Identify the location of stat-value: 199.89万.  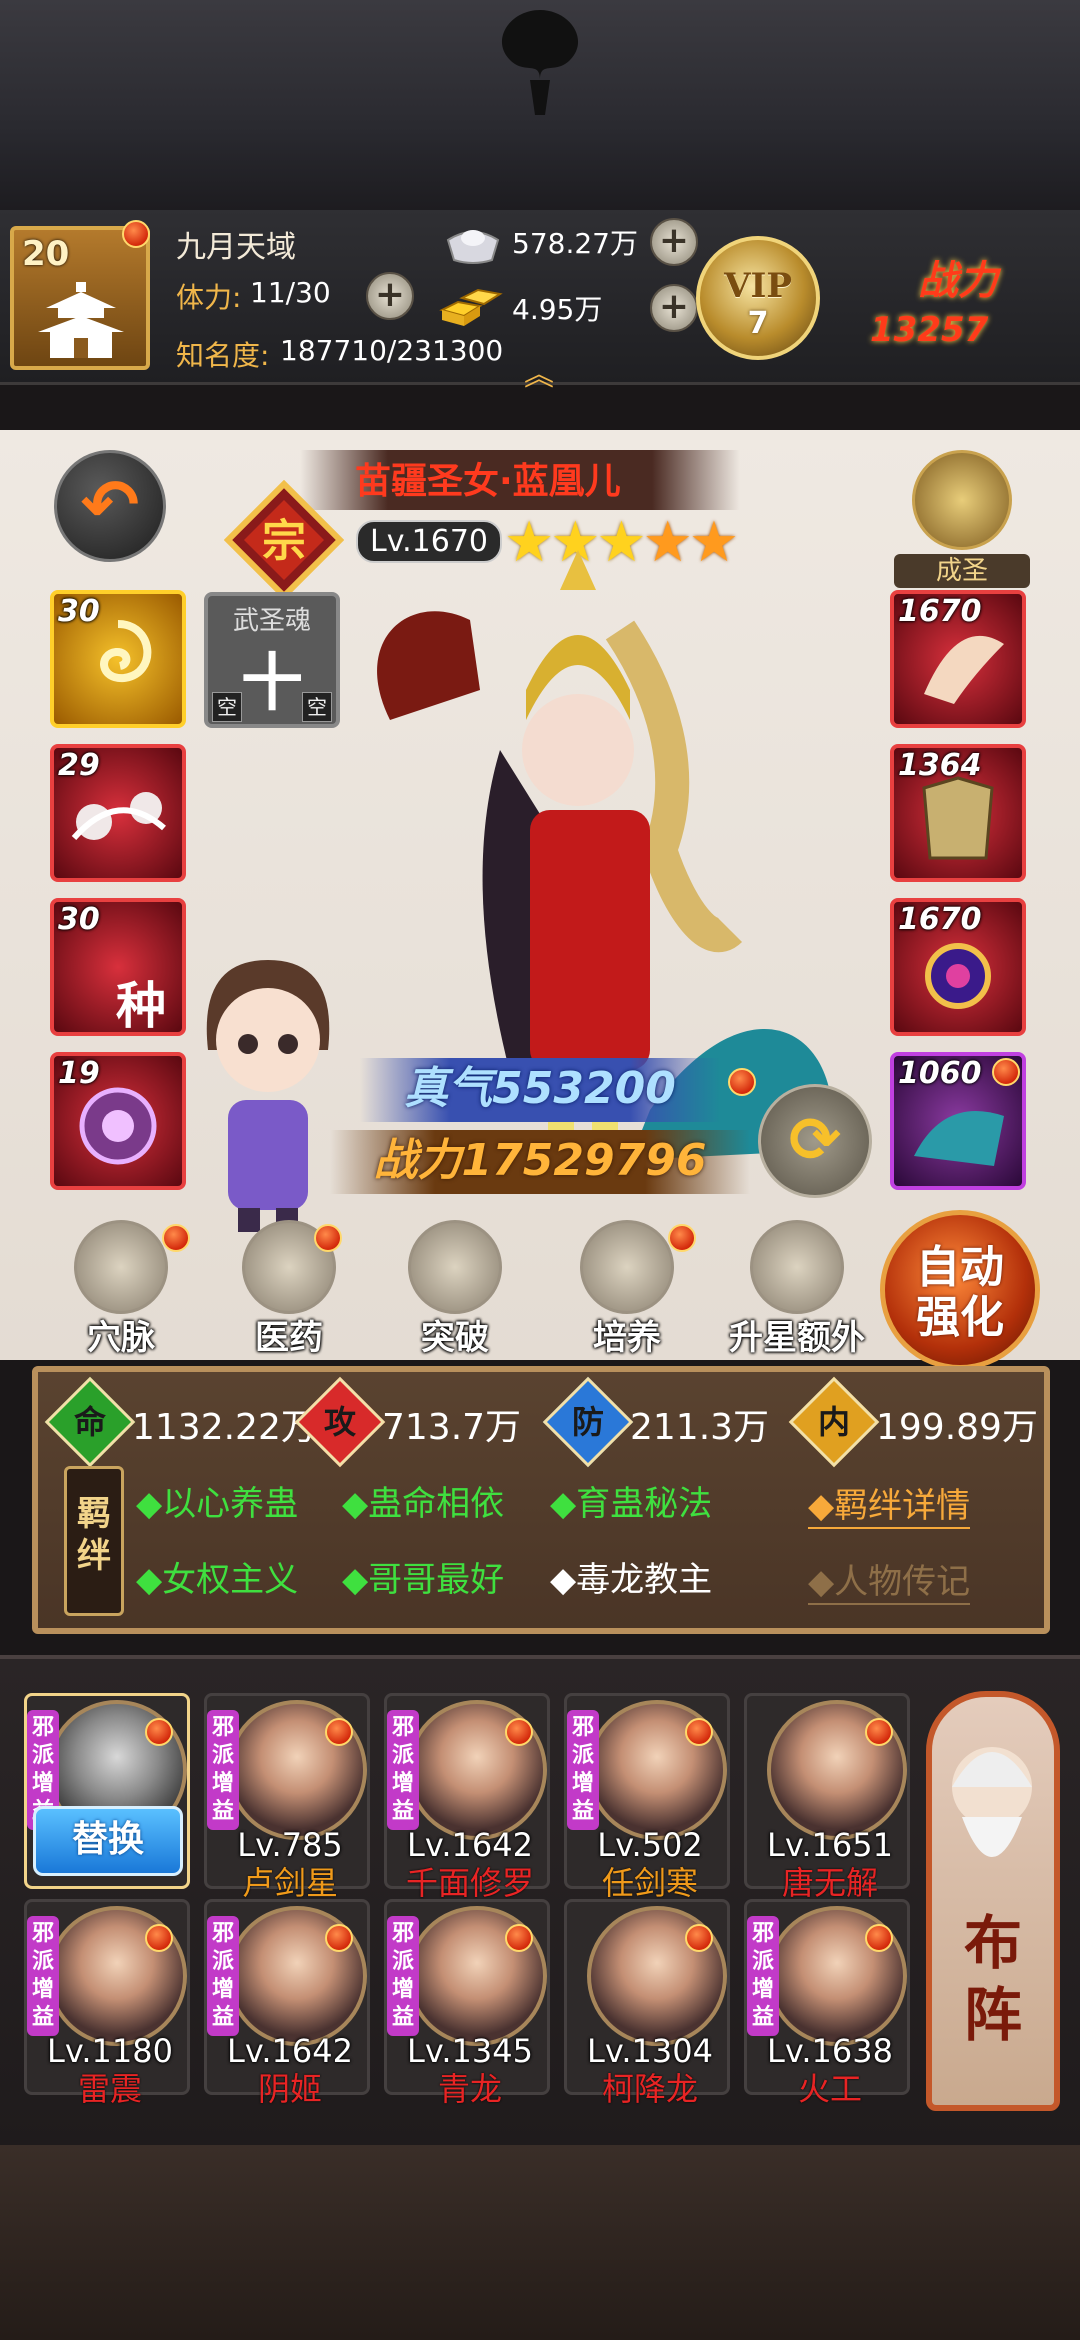
(957, 1427).